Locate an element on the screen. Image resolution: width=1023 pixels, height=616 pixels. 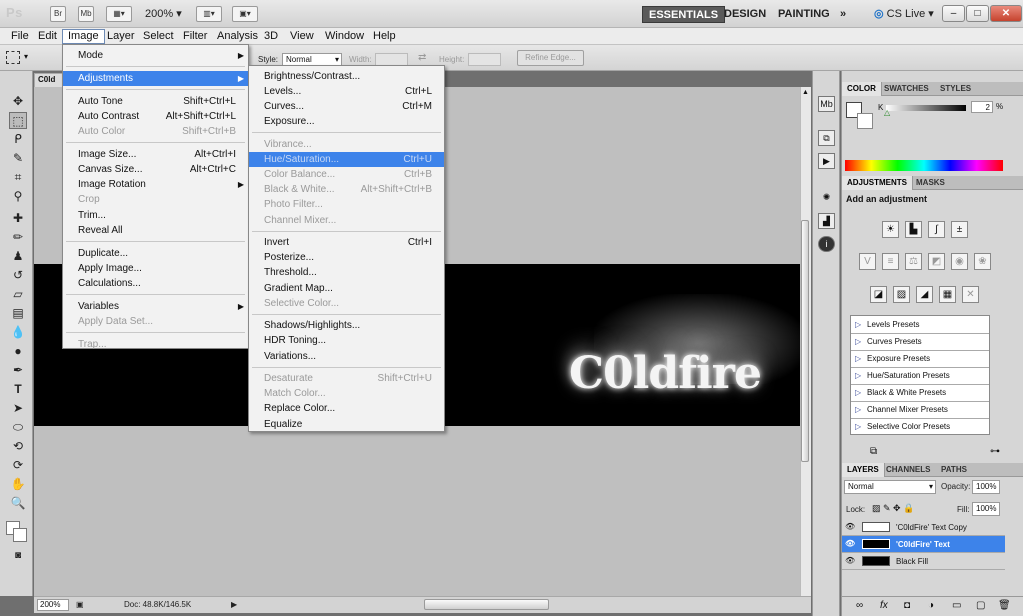
menu-item-reveal-all: Reveal All is located at coordinates (155, 230).